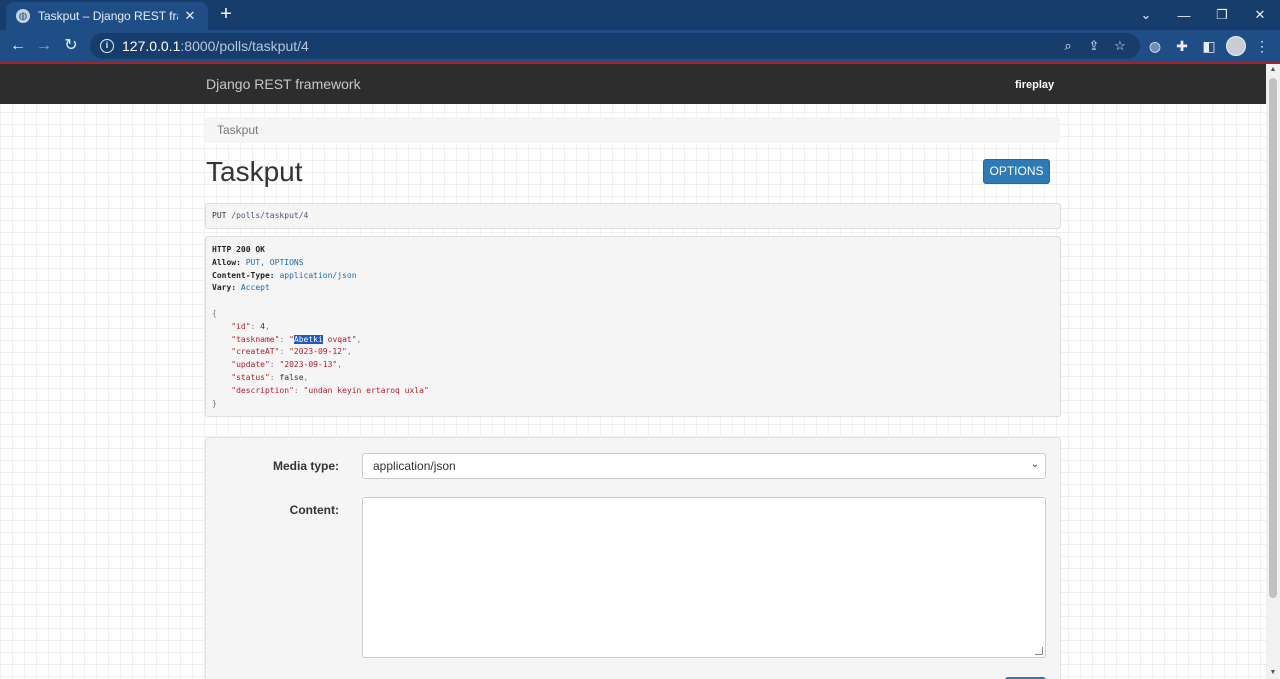 The height and width of the screenshot is (679, 1280). I want to click on request-info: PUT /polls/taskput/4, so click(633, 216).